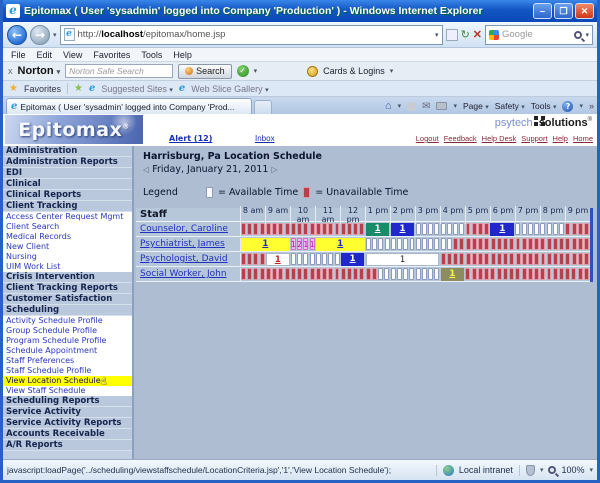  Describe the element at coordinates (188, 274) in the screenshot. I see `staff-name-link: Social Worker, John` at that location.